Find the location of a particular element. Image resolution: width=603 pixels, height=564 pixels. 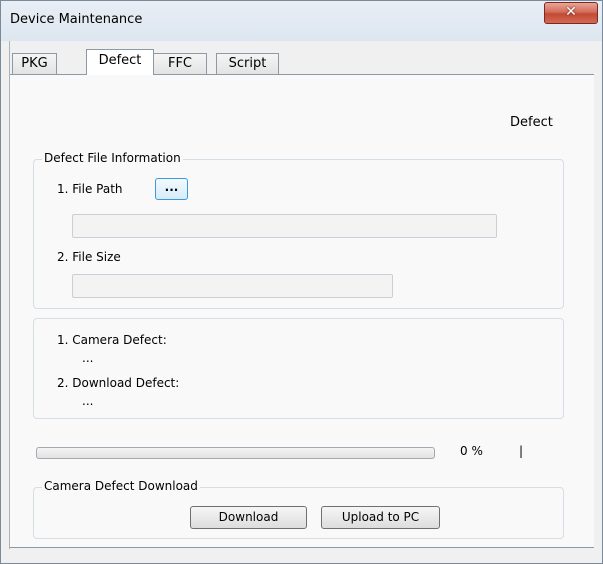

close-icon: ✕ is located at coordinates (571, 12).